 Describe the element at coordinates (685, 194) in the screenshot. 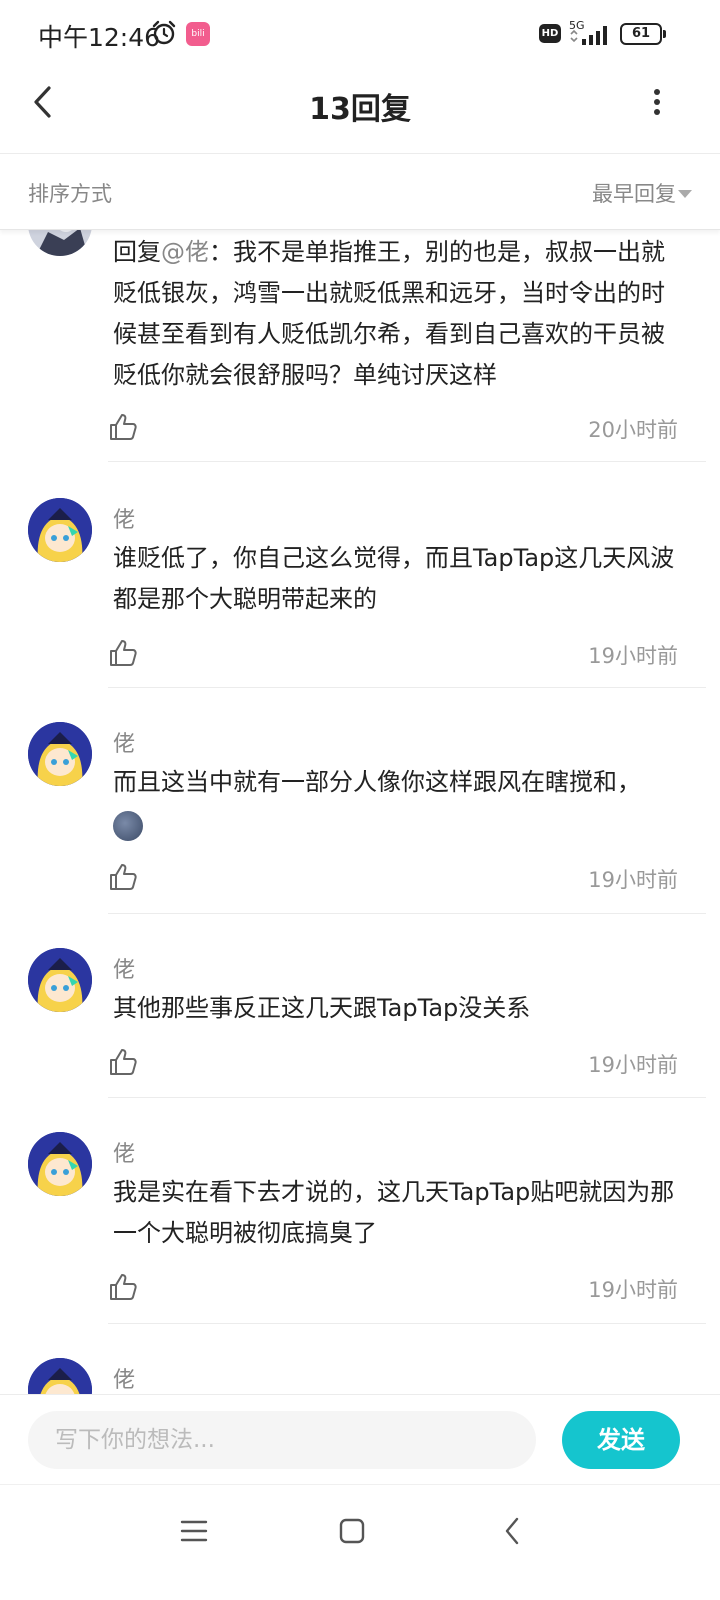

I see `caret-down-icon` at that location.